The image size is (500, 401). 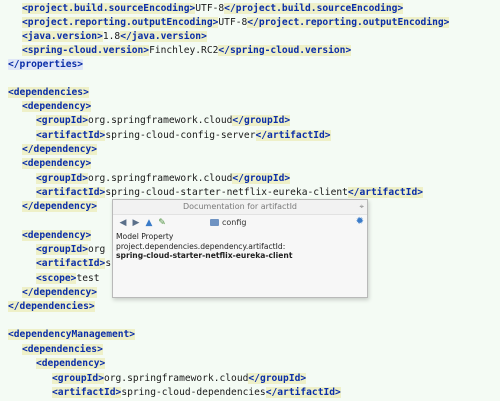 What do you see at coordinates (149, 223) in the screenshot?
I see `arrow-up-icon: ▲` at bounding box center [149, 223].